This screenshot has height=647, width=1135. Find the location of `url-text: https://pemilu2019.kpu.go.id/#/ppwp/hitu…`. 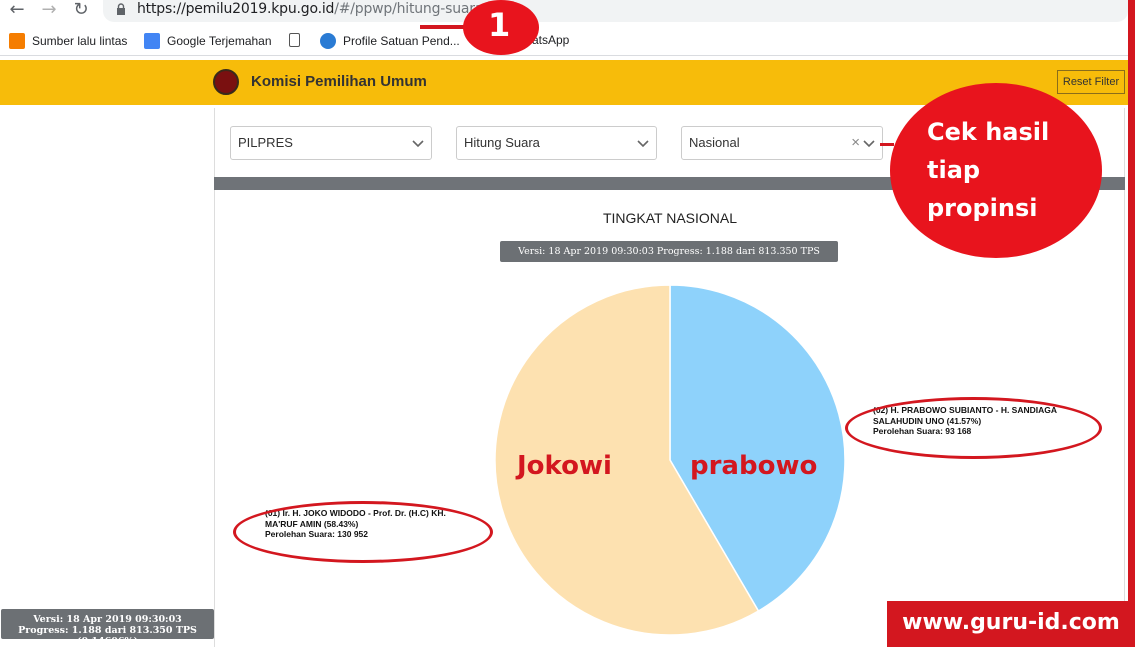

url-text: https://pemilu2019.kpu.go.id/#/ppwp/hitu… is located at coordinates (312, 9).